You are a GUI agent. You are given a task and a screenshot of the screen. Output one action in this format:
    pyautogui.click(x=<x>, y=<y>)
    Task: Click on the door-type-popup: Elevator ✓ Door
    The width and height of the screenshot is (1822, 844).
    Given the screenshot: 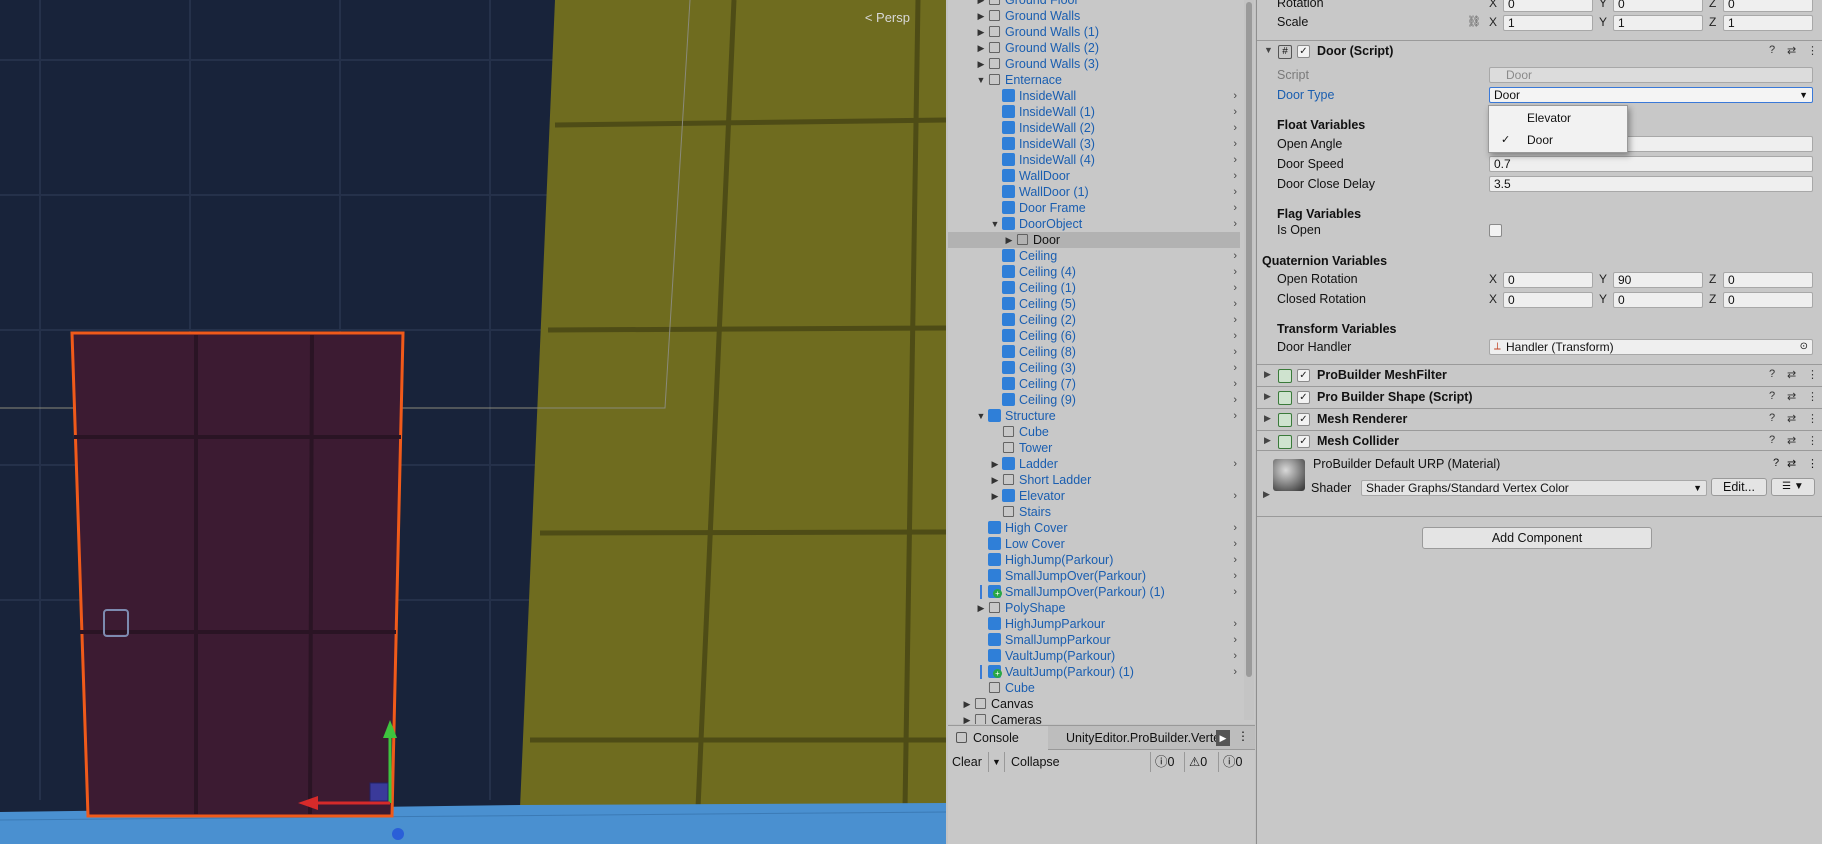 What is the action you would take?
    pyautogui.click(x=1558, y=129)
    